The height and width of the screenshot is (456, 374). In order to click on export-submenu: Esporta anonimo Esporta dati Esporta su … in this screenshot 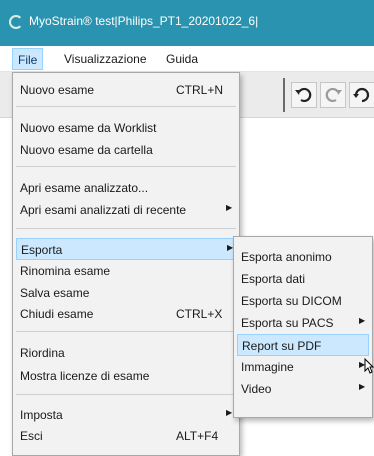, I will do `click(303, 327)`.